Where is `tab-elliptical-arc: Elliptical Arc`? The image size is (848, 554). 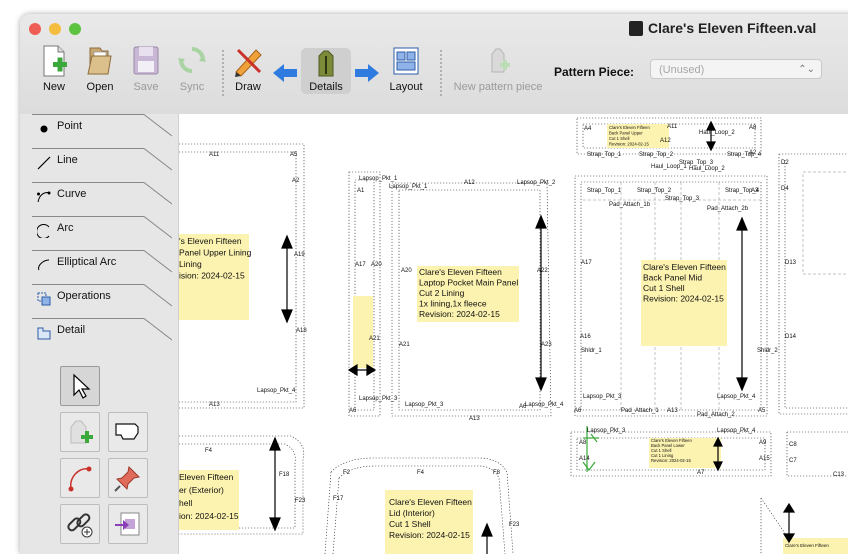 tab-elliptical-arc: Elliptical Arc is located at coordinates (102, 267).